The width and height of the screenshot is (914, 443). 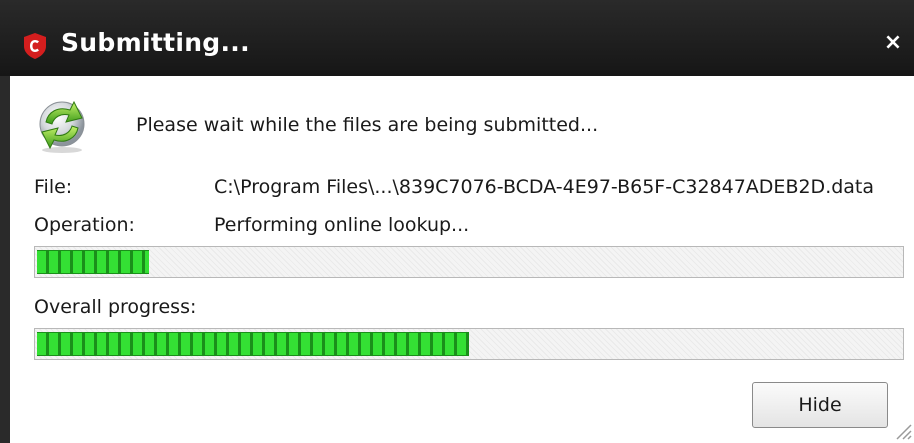 I want to click on overall-progress-bar, so click(x=469, y=344).